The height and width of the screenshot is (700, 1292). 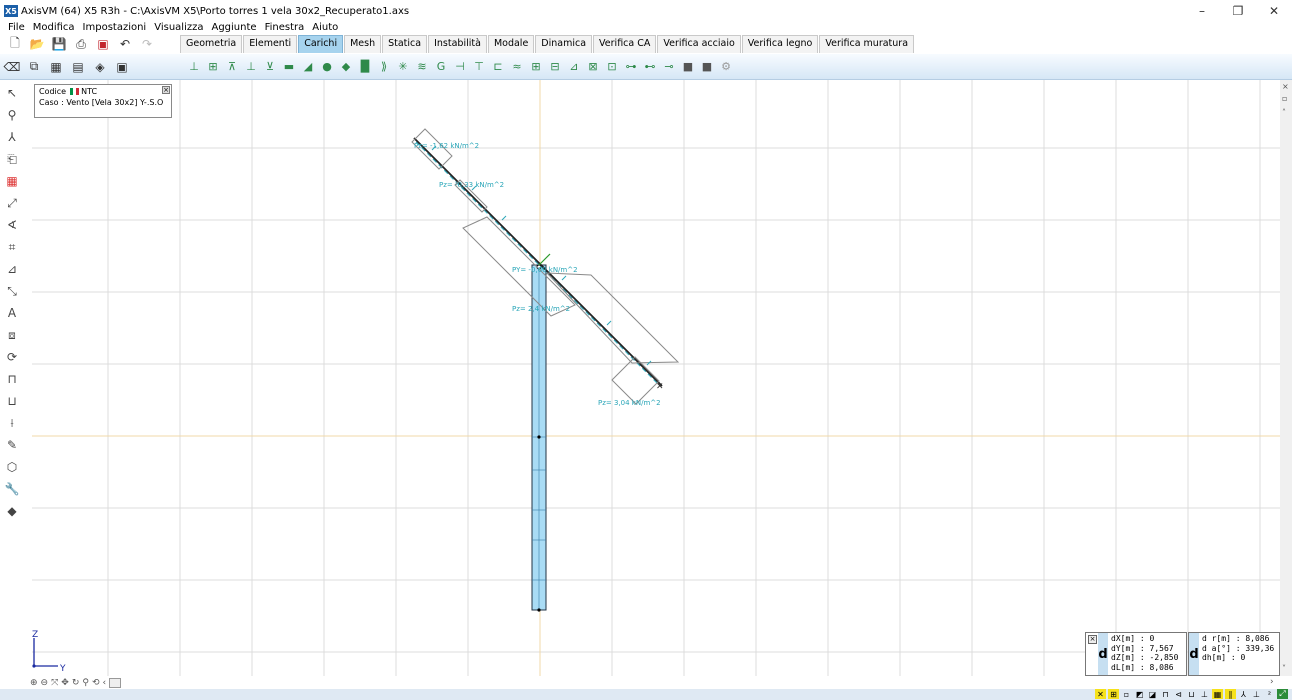 I want to click on nodal-load-icon: ⊼, so click(x=232, y=67).